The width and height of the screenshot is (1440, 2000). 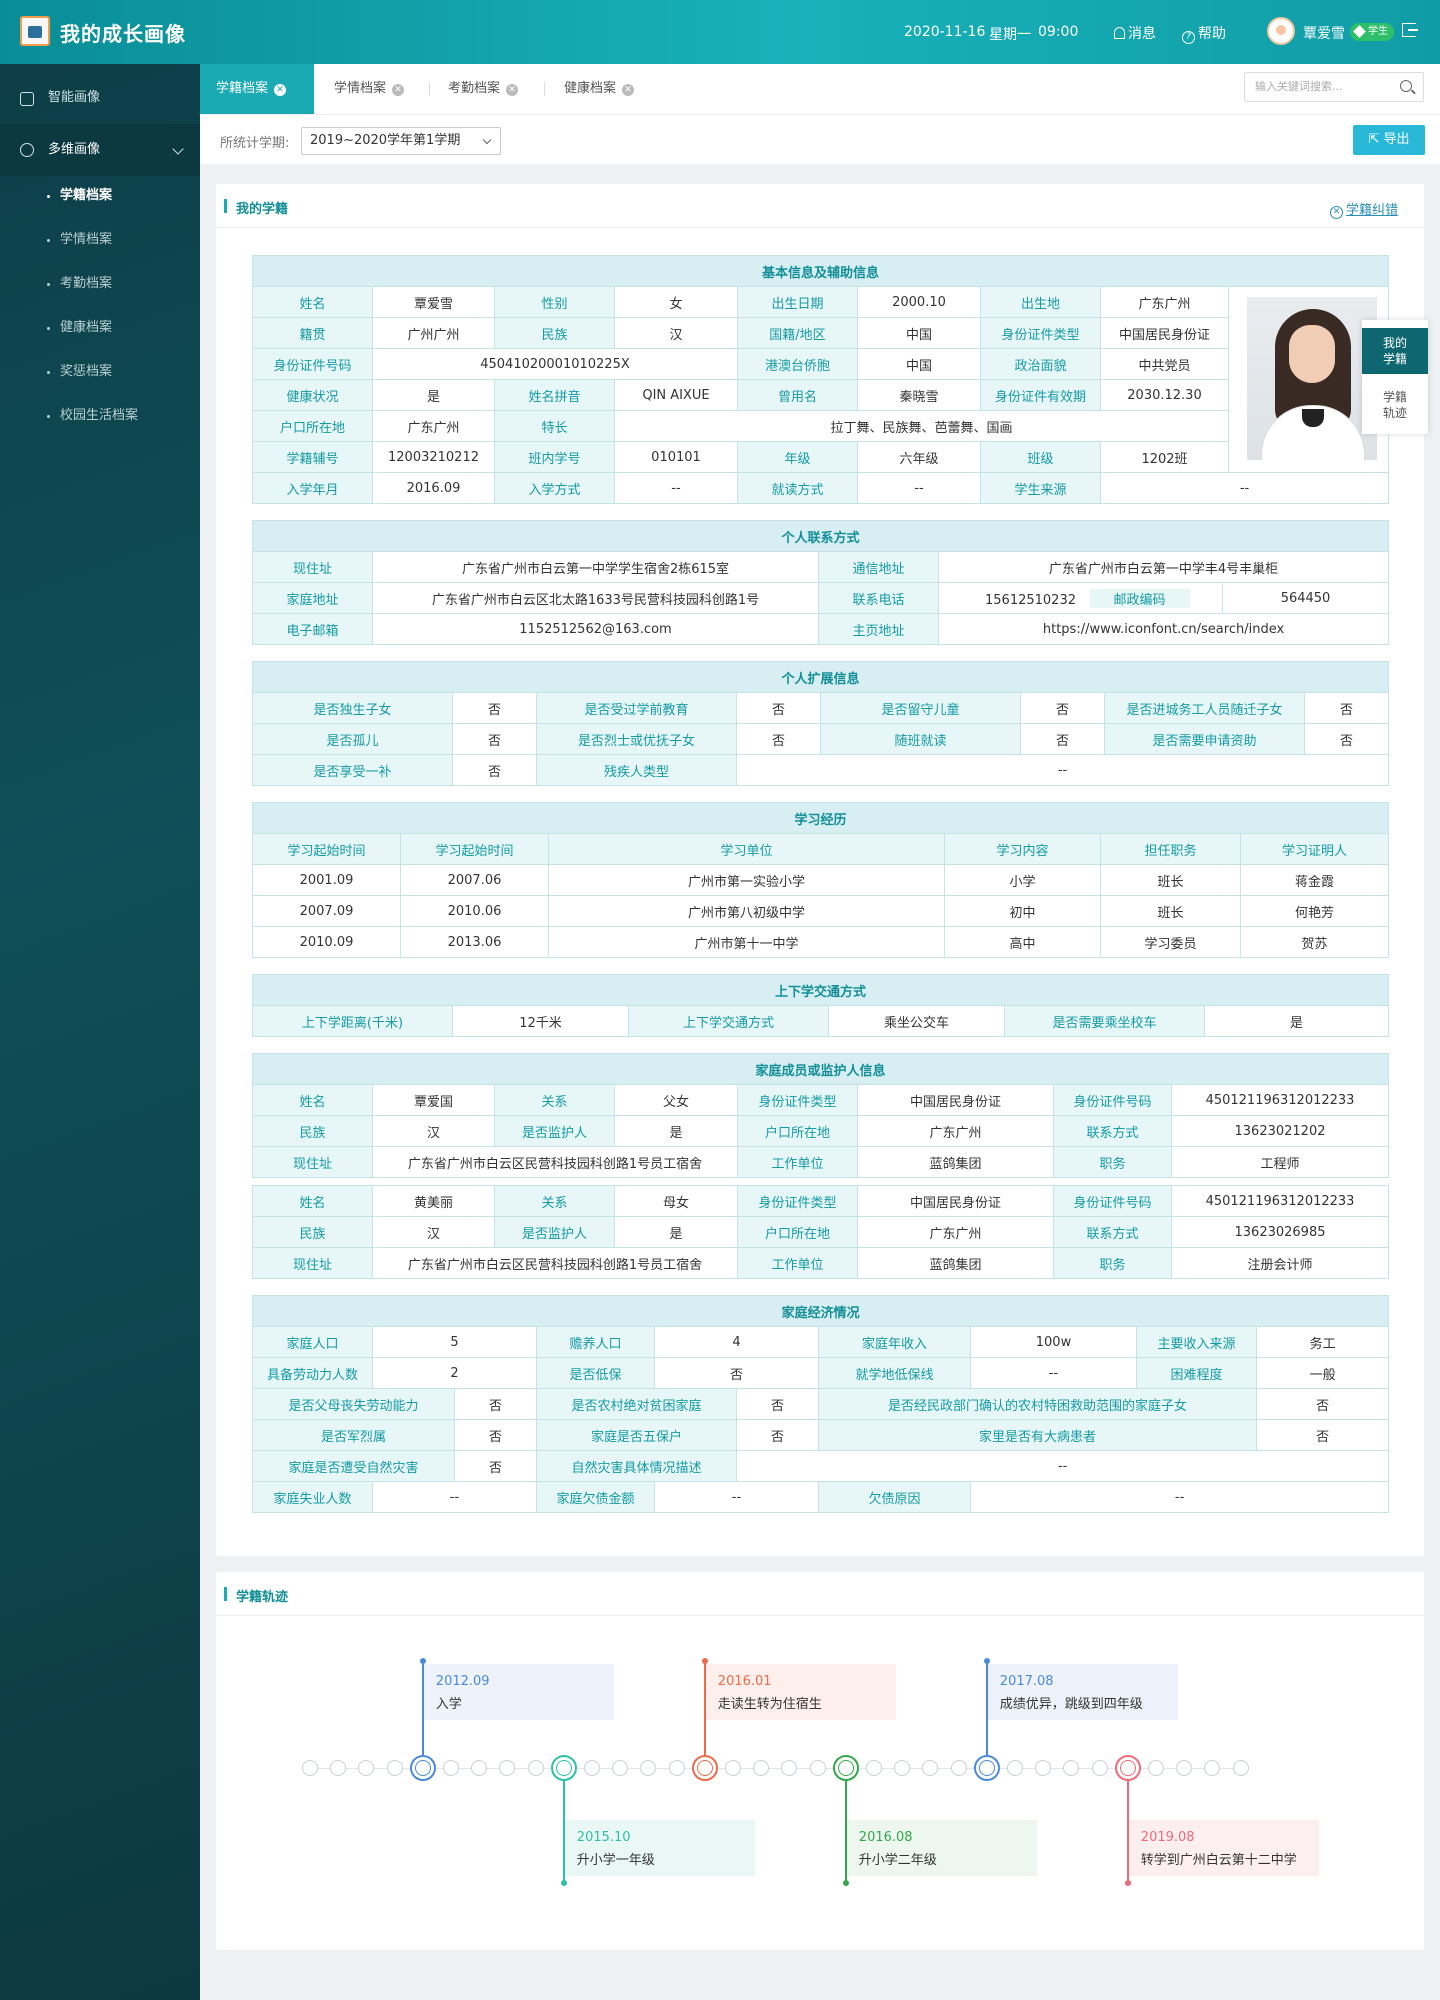 I want to click on messages-link: 消息, so click(x=1135, y=33).